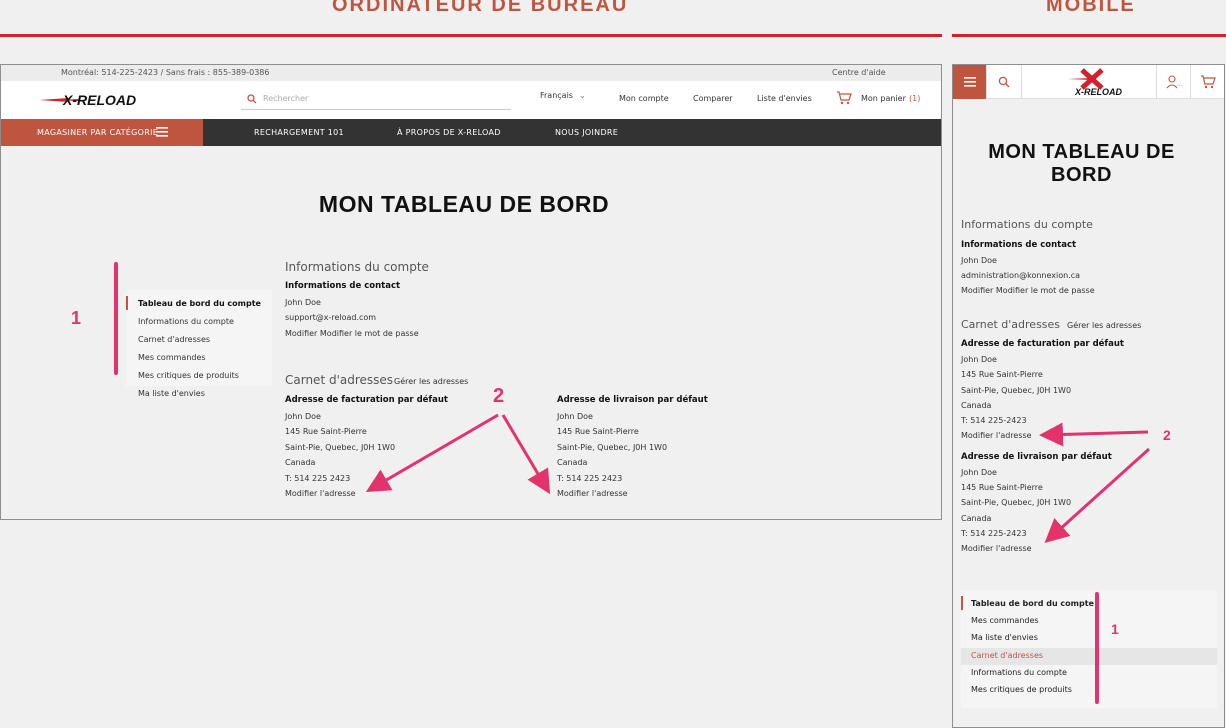 The image size is (1226, 728). Describe the element at coordinates (994, 420) in the screenshot. I see `billing-line: T: 514 225-2423` at that location.